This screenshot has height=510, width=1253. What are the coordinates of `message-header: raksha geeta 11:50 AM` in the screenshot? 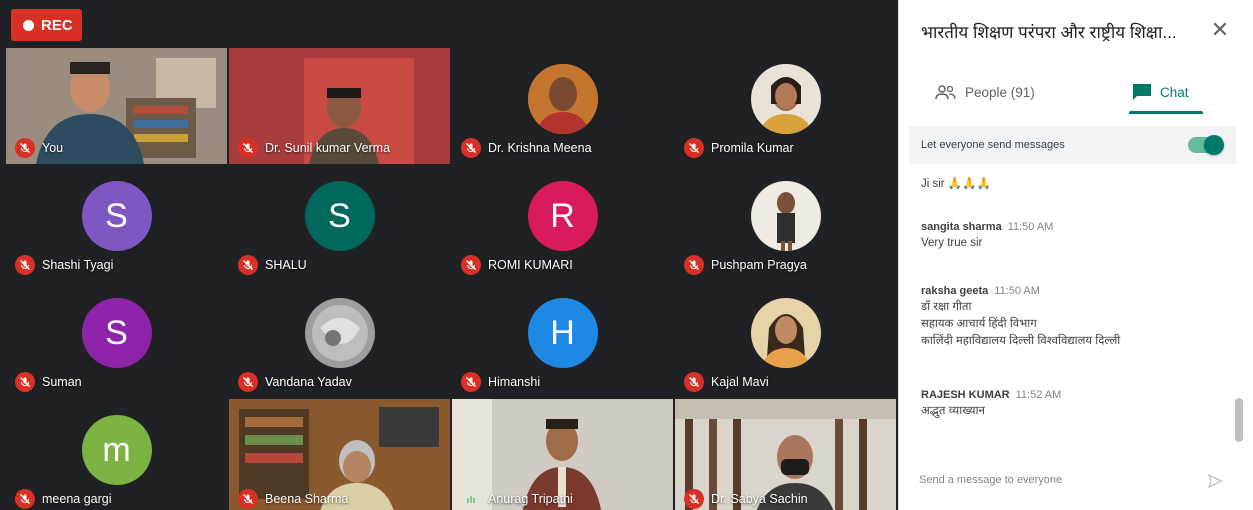 It's located at (1071, 291).